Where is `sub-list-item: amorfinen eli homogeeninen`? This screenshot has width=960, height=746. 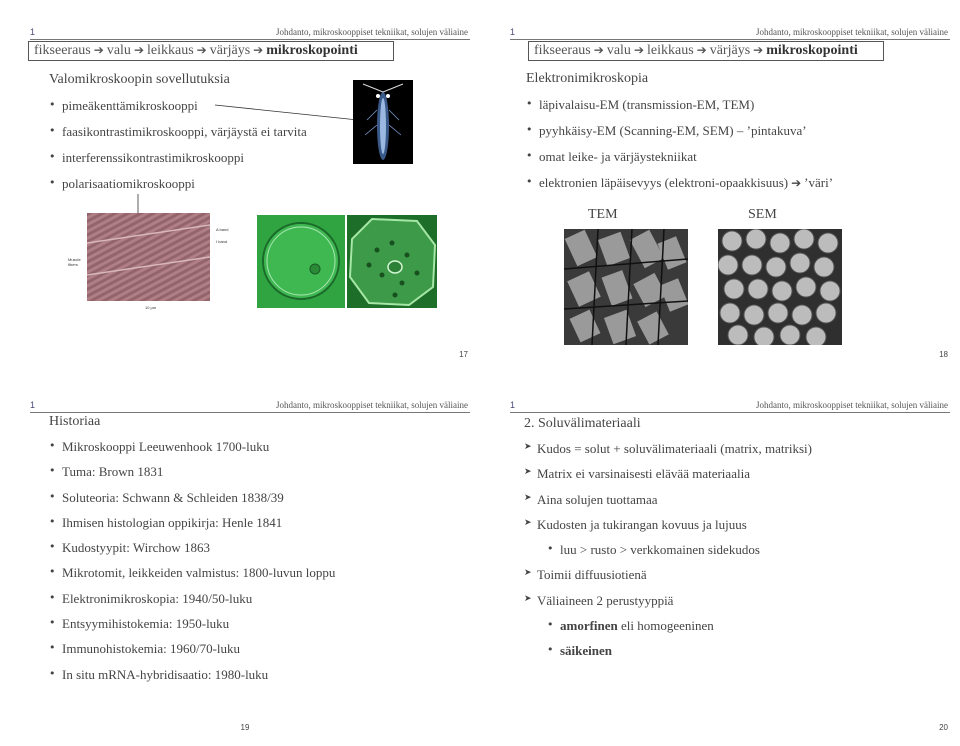
sub-list-item: amorfinen eli homogeeninen is located at coordinates (679, 630).